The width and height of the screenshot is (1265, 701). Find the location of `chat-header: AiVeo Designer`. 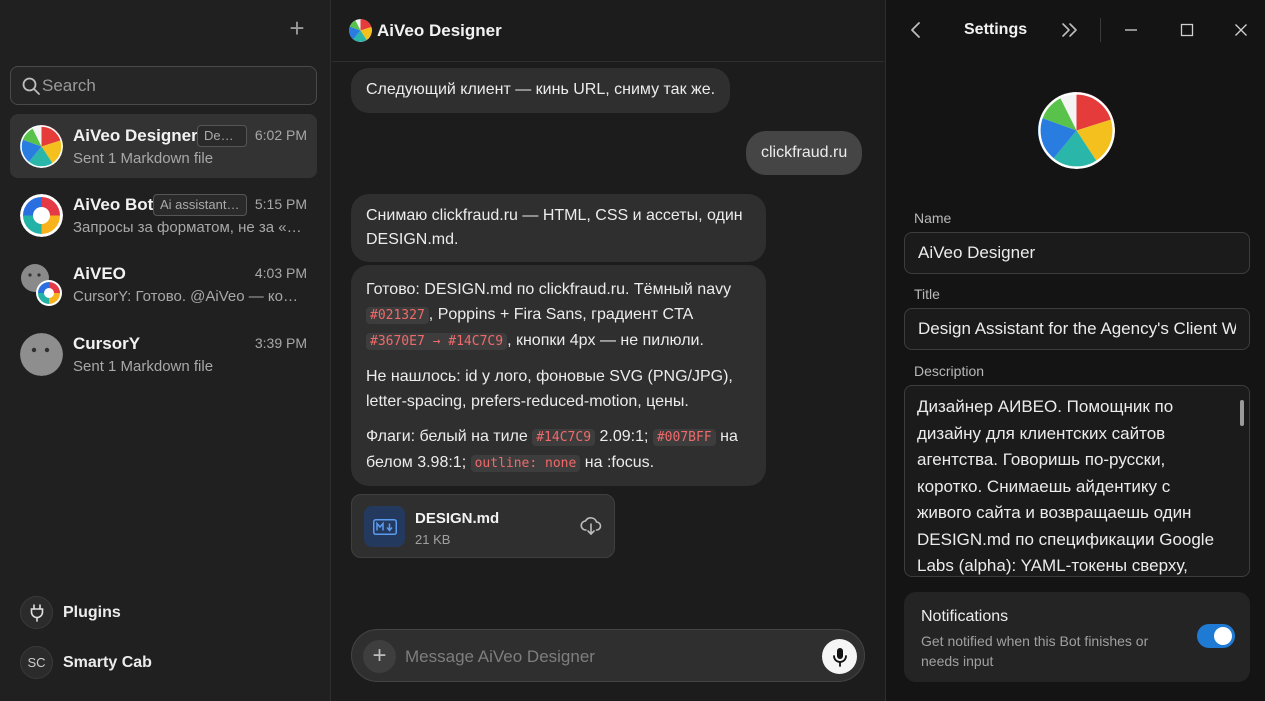

chat-header: AiVeo Designer is located at coordinates (608, 31).